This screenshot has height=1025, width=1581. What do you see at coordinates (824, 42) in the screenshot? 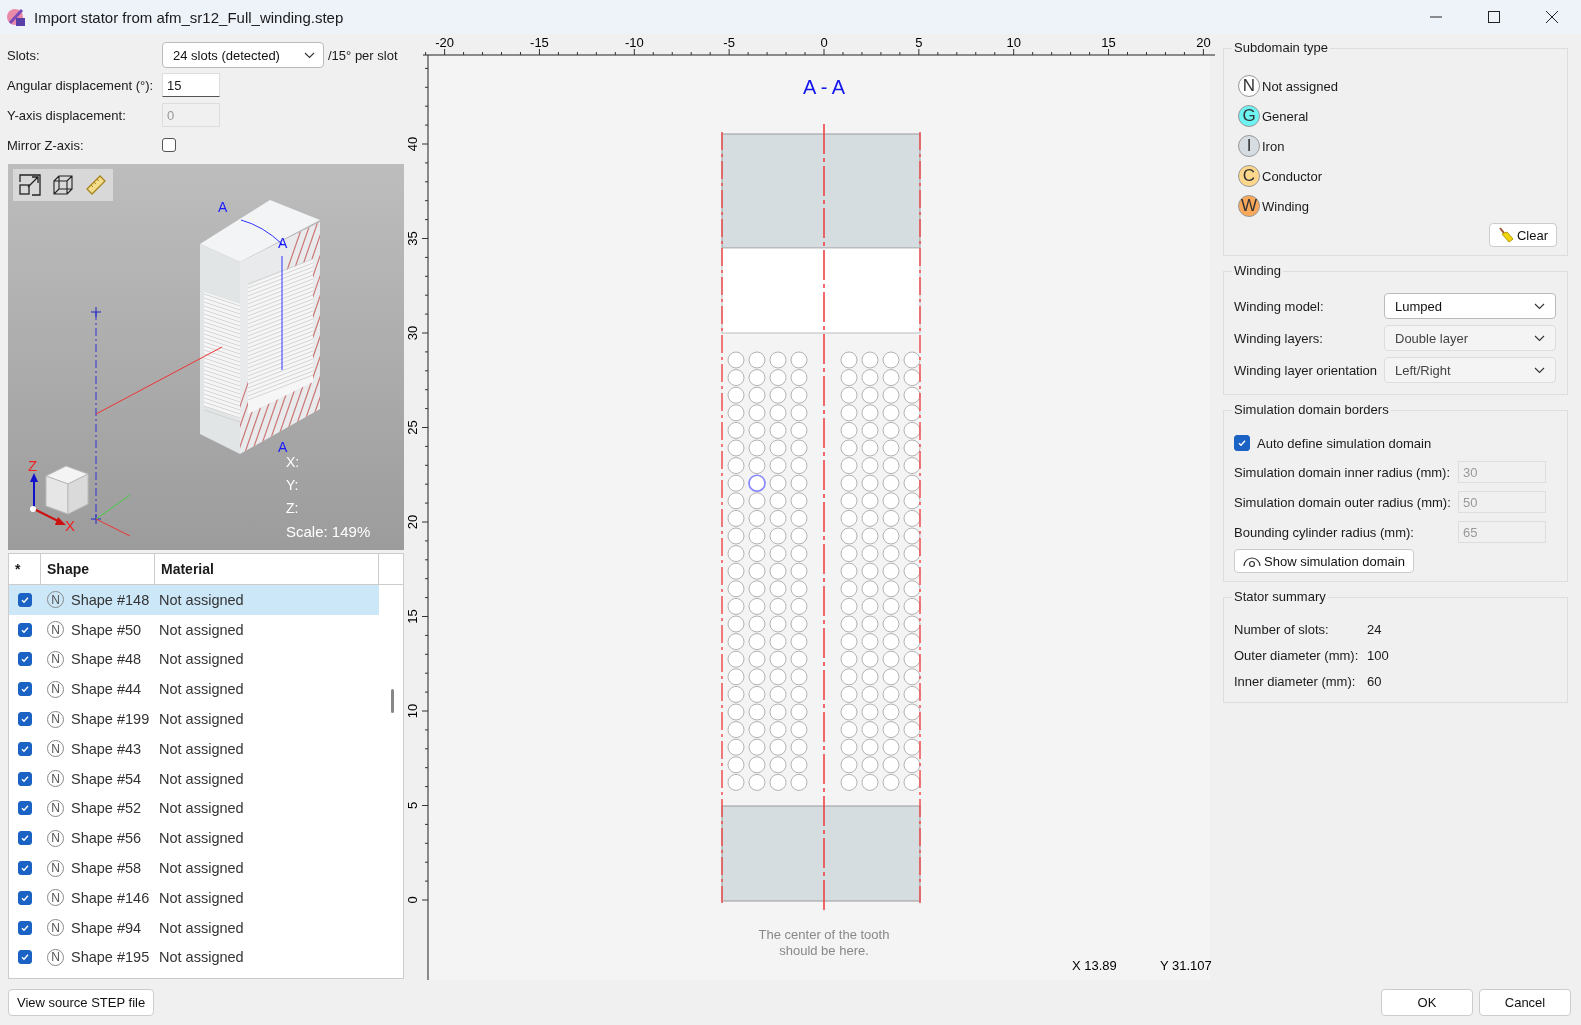
I see `ruler-label: 0` at bounding box center [824, 42].